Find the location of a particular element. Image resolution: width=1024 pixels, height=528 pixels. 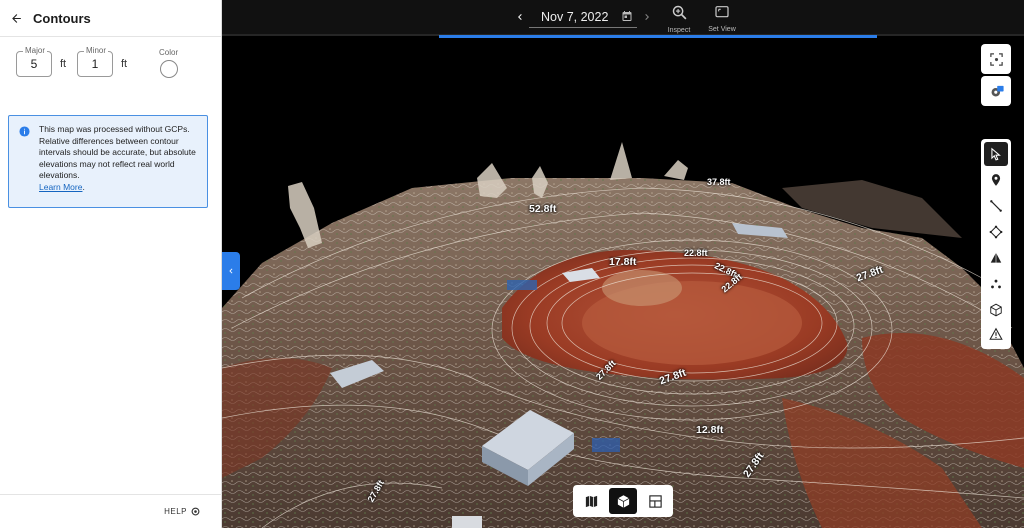

layer-settings-button is located at coordinates (996, 91).